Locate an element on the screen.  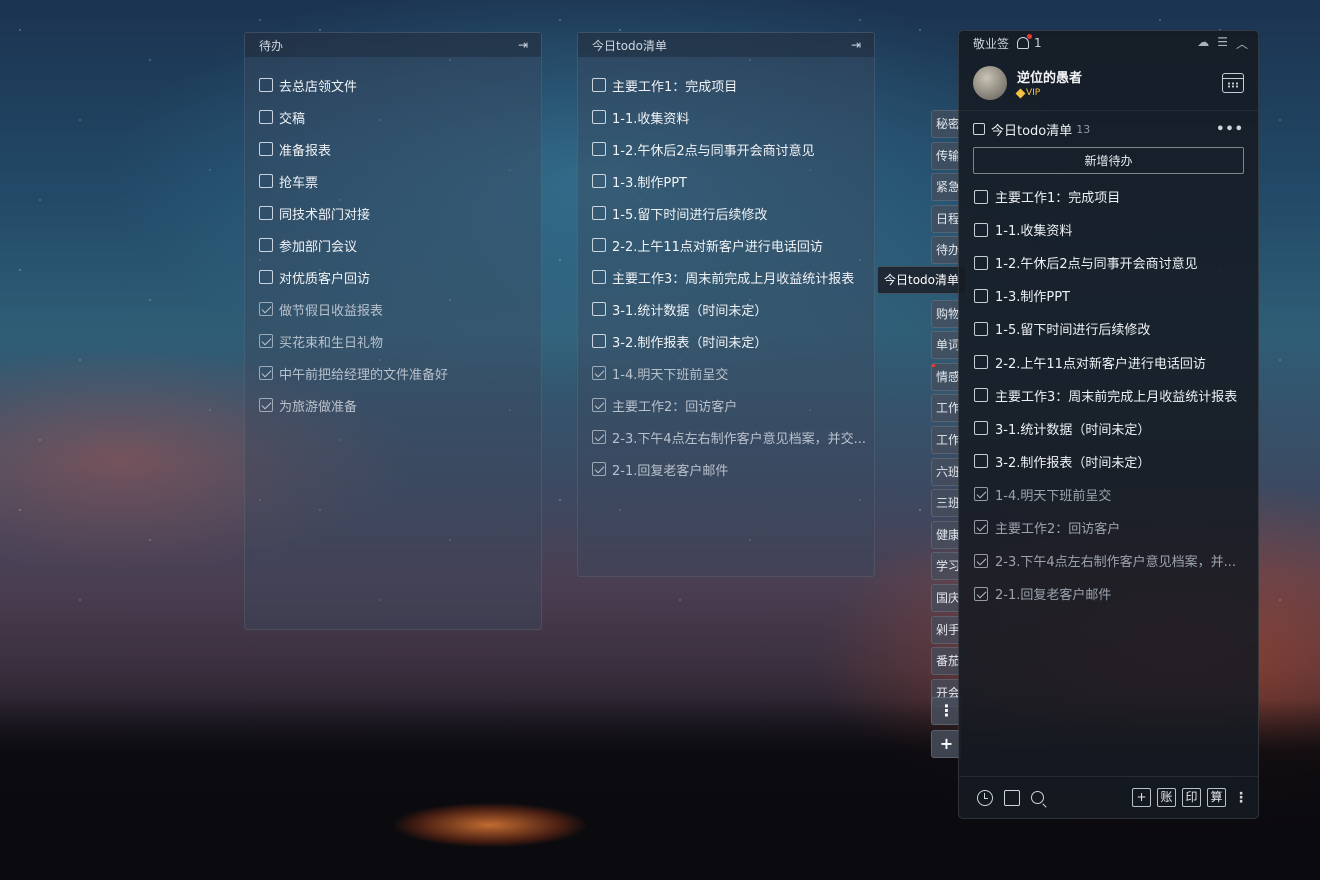
todo-item: 交稿 is located at coordinates (400, 117).